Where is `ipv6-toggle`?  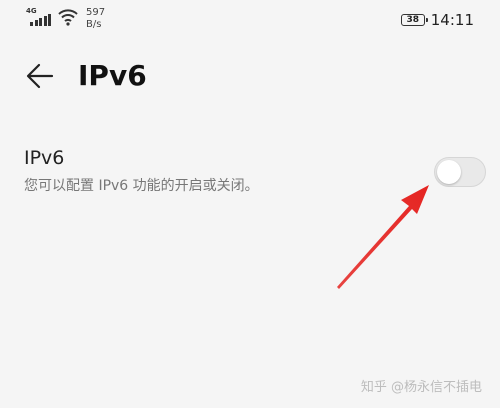 ipv6-toggle is located at coordinates (460, 172).